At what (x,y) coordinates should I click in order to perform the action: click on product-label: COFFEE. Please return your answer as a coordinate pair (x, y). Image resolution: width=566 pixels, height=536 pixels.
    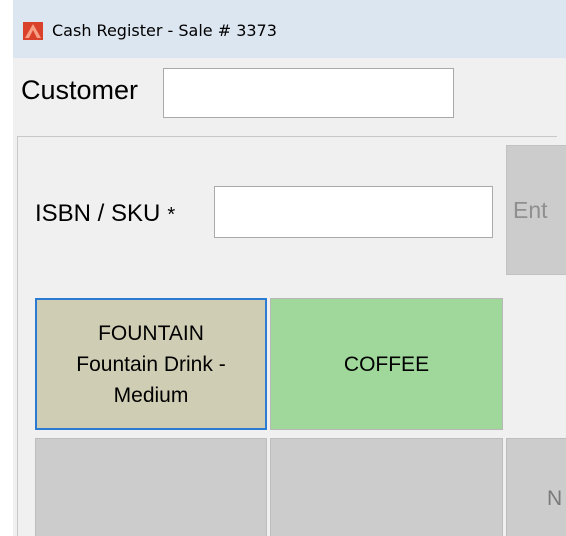
    Looking at the image, I should click on (386, 364).